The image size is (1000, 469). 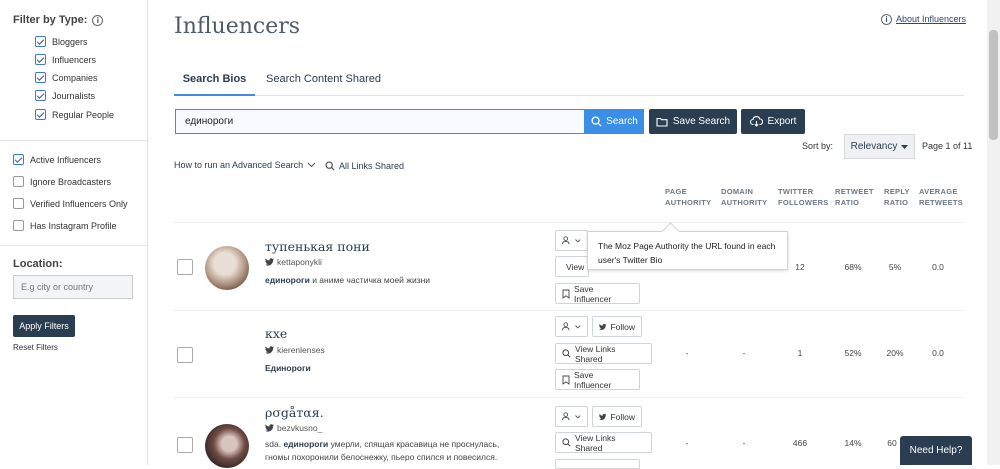 I want to click on search-icon, so click(x=566, y=442).